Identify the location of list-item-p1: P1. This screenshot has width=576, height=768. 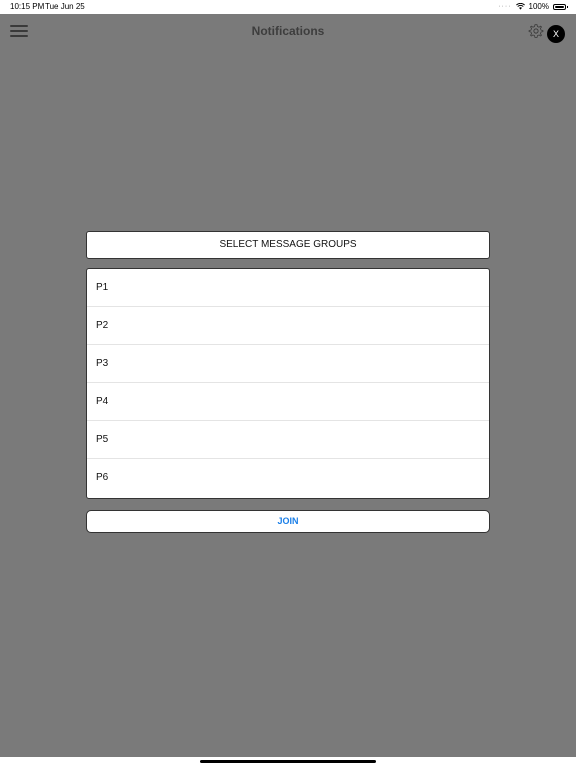
(288, 288).